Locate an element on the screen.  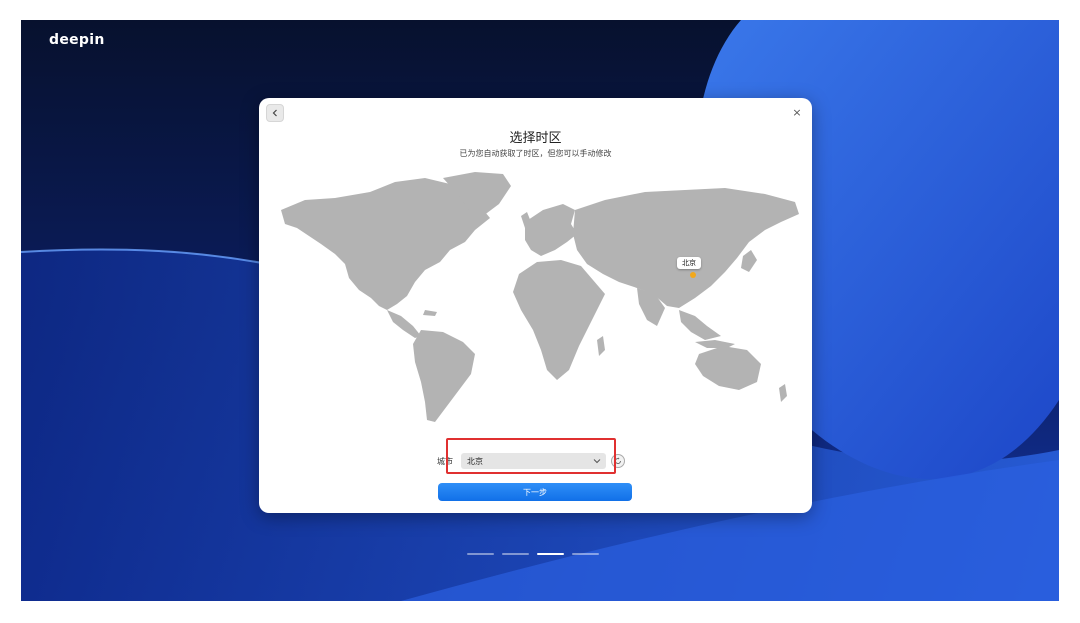
close-button: × is located at coordinates (797, 112).